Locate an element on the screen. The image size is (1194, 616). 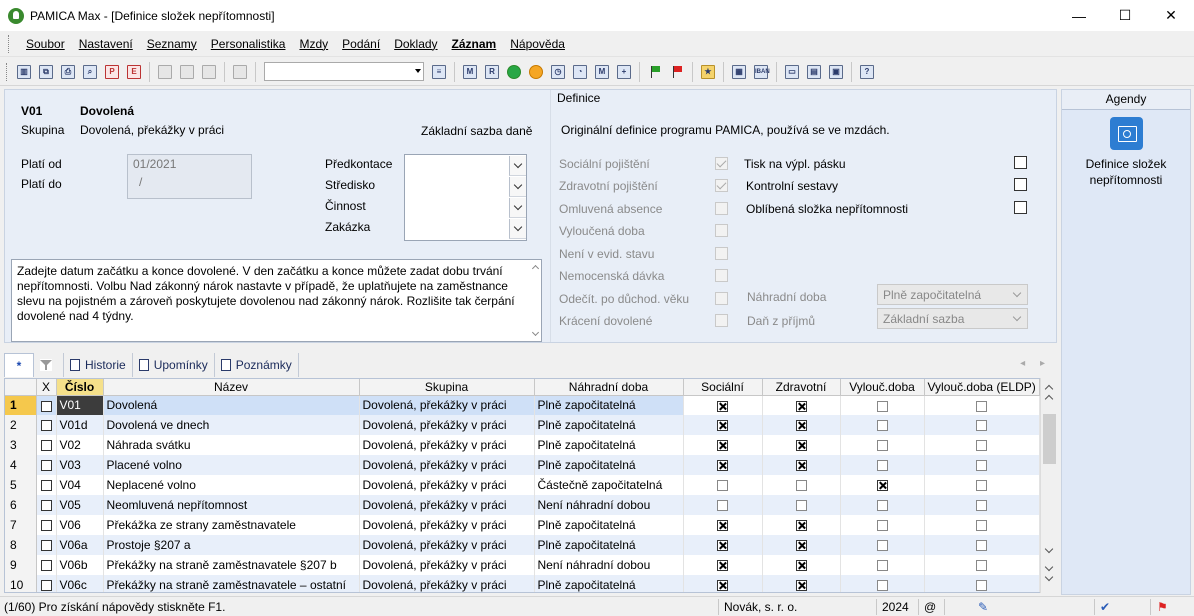
scroll-top-icon is located at coordinates (1049, 399).